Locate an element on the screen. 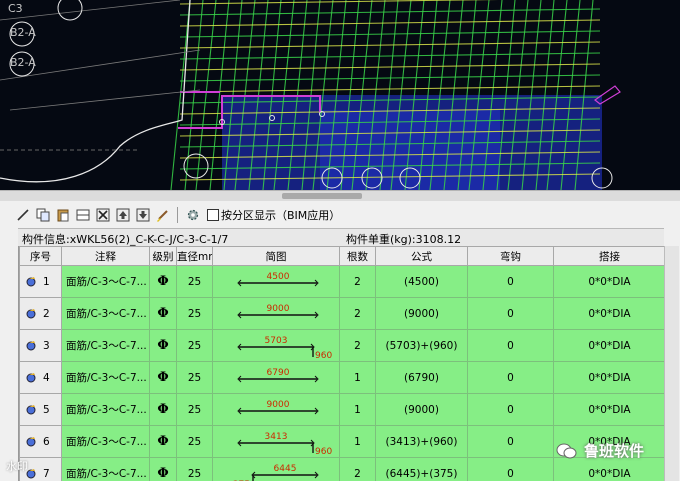 This screenshot has height=481, width=680. sketch-cell: 3413 960 is located at coordinates (276, 441).